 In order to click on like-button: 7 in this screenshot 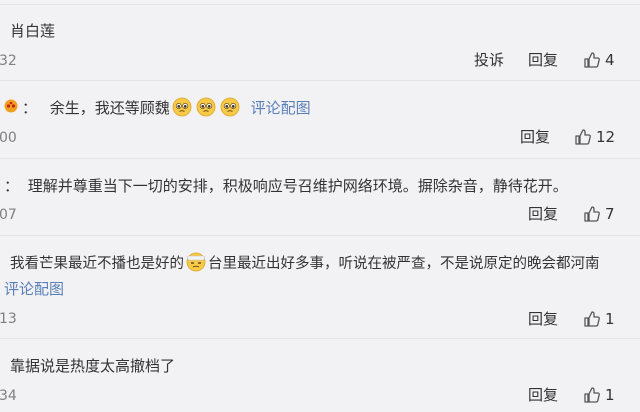, I will do `click(599, 214)`.